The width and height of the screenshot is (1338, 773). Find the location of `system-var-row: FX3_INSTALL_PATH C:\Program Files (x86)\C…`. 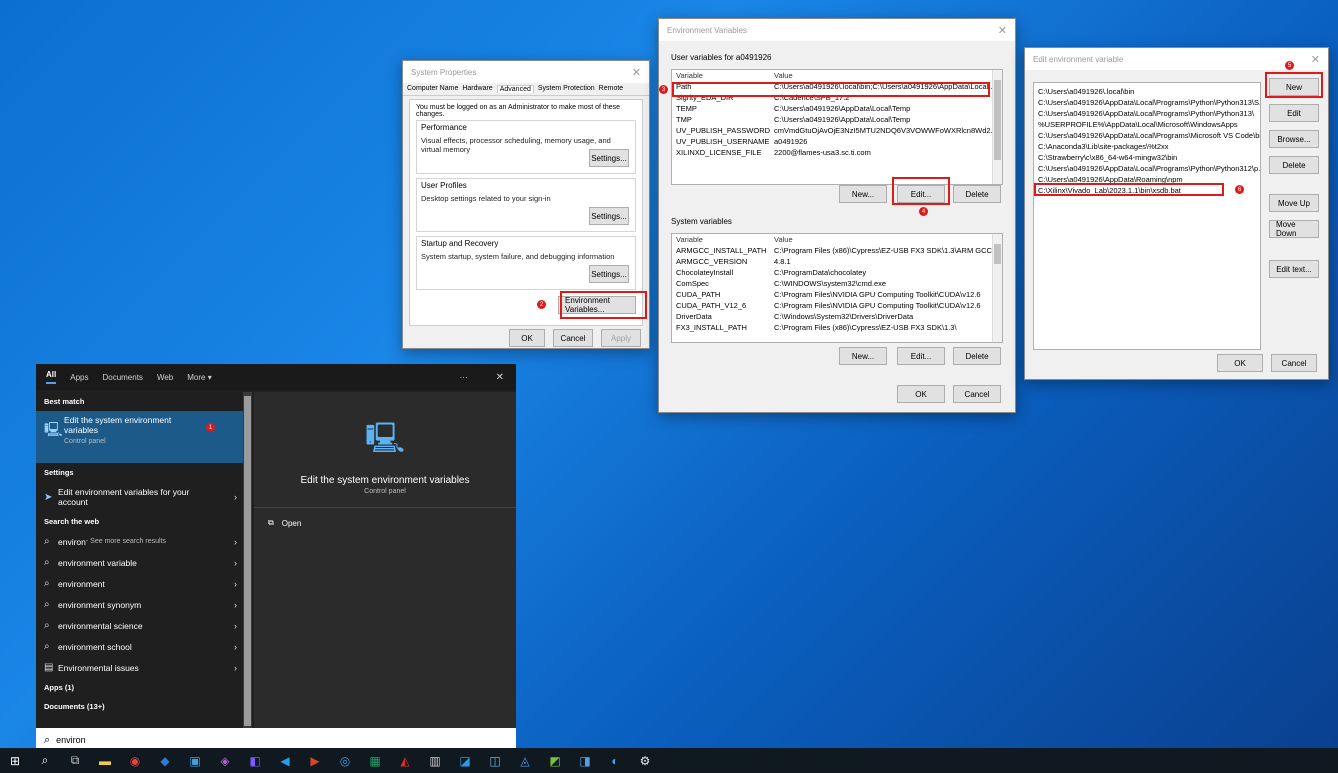

system-var-row: FX3_INSTALL_PATH C:\Program Files (x86)\C… is located at coordinates (837, 327).